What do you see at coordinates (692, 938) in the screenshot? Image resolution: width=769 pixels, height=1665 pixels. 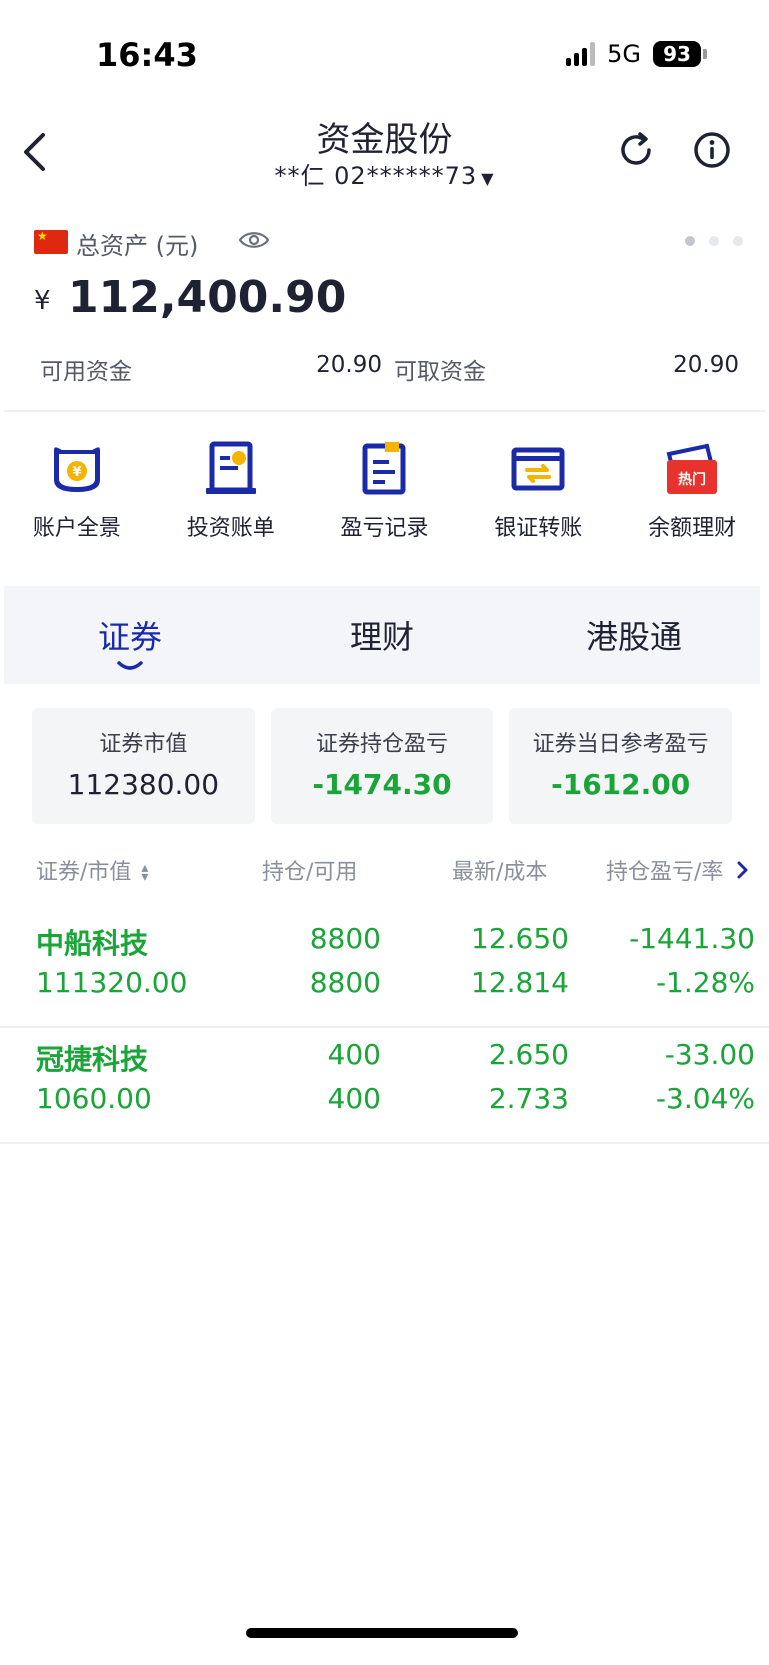 I see `position-pnl: -1441.30` at bounding box center [692, 938].